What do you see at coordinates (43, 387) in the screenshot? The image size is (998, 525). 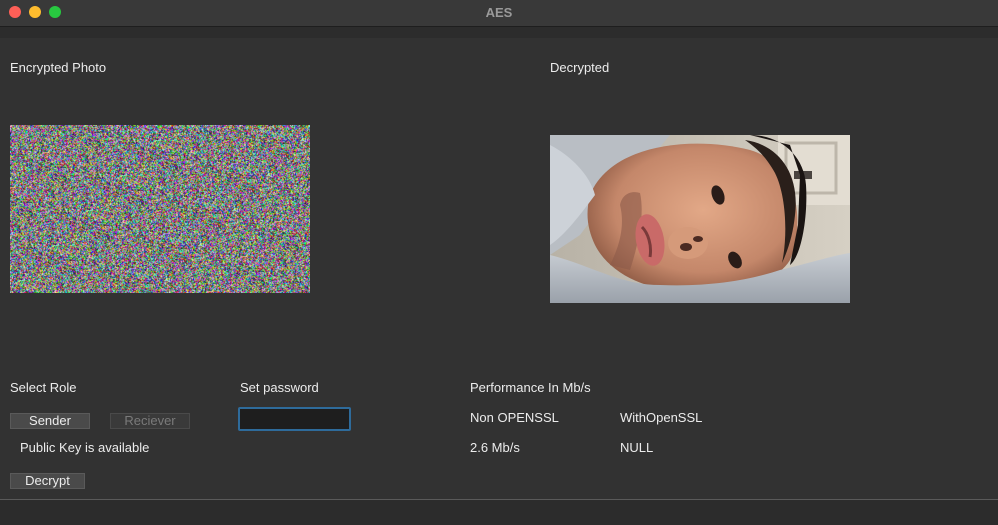 I see `select-role-label: Select Role` at bounding box center [43, 387].